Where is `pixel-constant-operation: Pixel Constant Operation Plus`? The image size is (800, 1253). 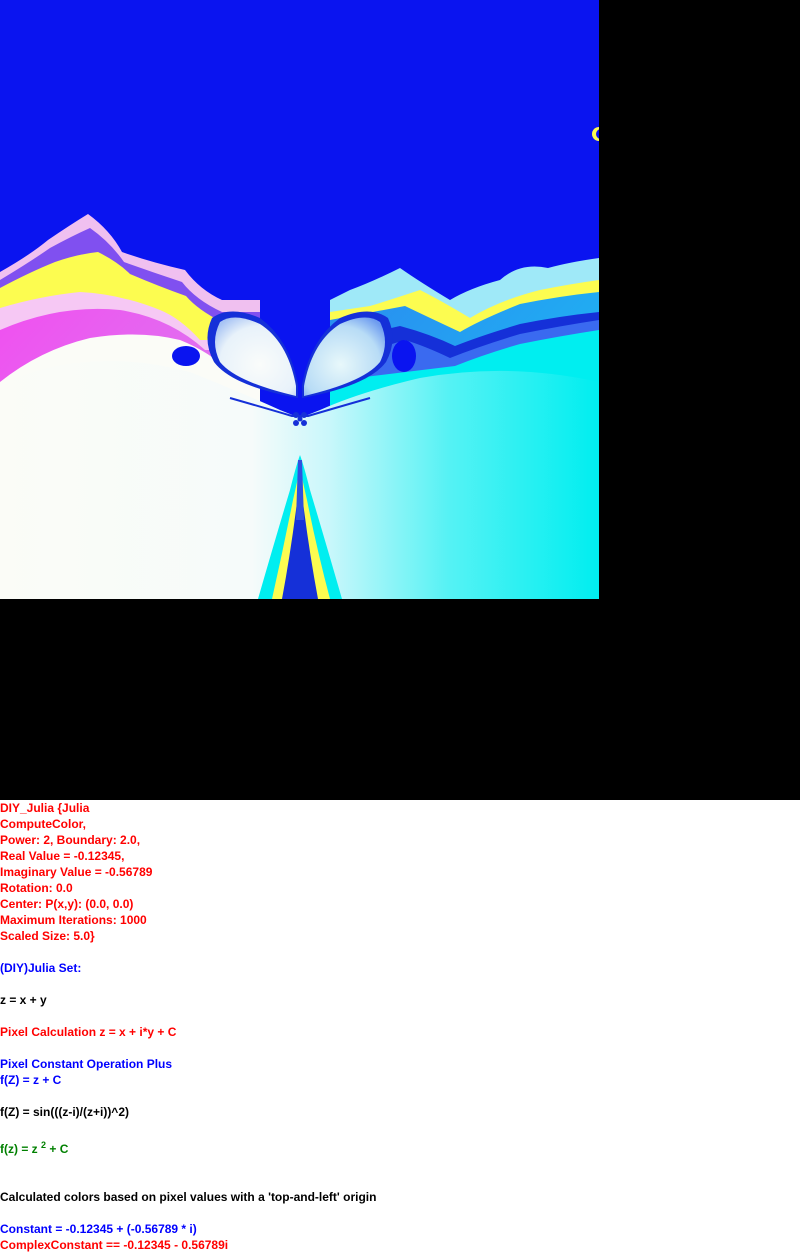 pixel-constant-operation: Pixel Constant Operation Plus is located at coordinates (86, 1064).